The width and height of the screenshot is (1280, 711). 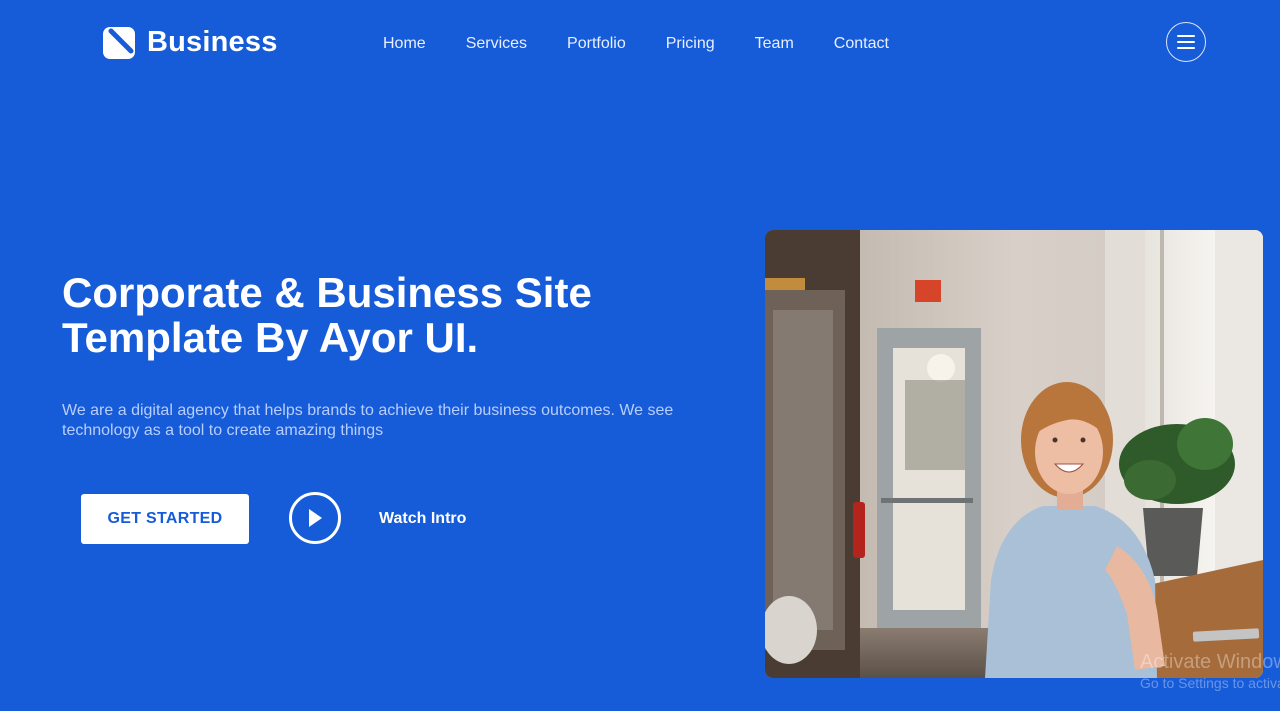 I want to click on play-intro-button, so click(x=315, y=518).